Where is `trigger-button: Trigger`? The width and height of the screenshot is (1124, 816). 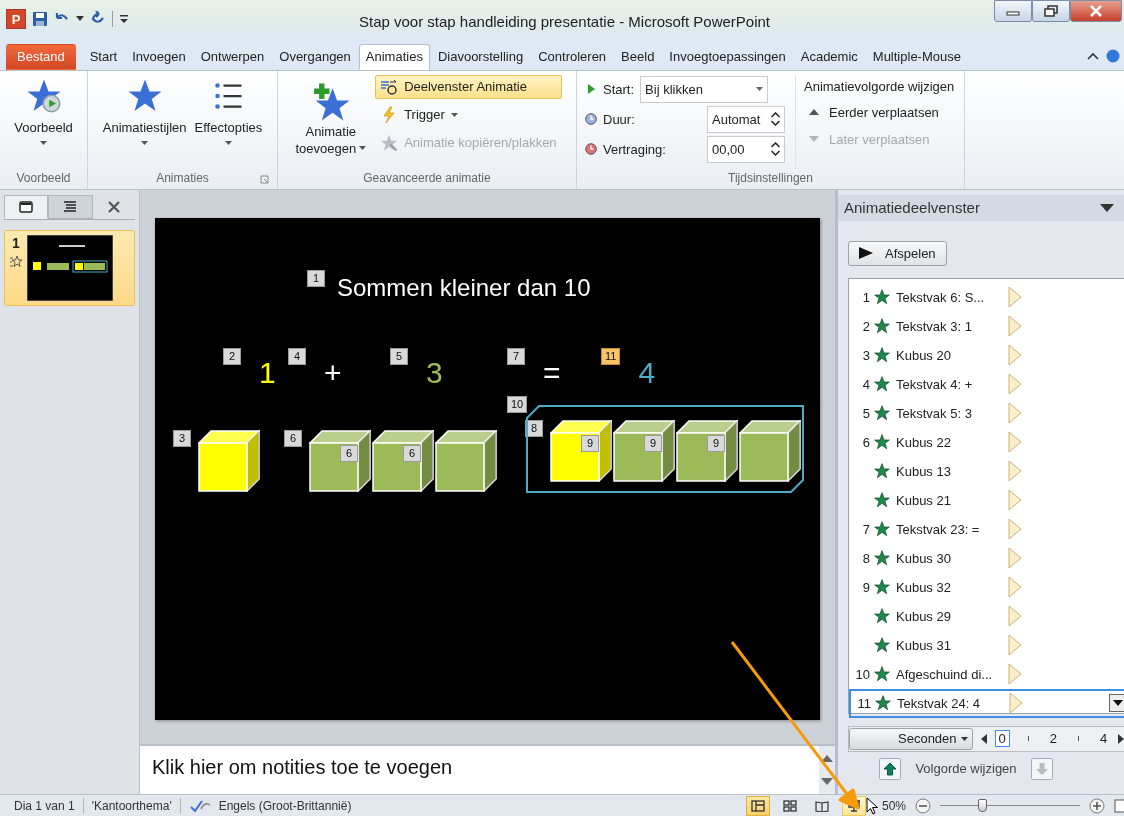 trigger-button: Trigger is located at coordinates (468, 114).